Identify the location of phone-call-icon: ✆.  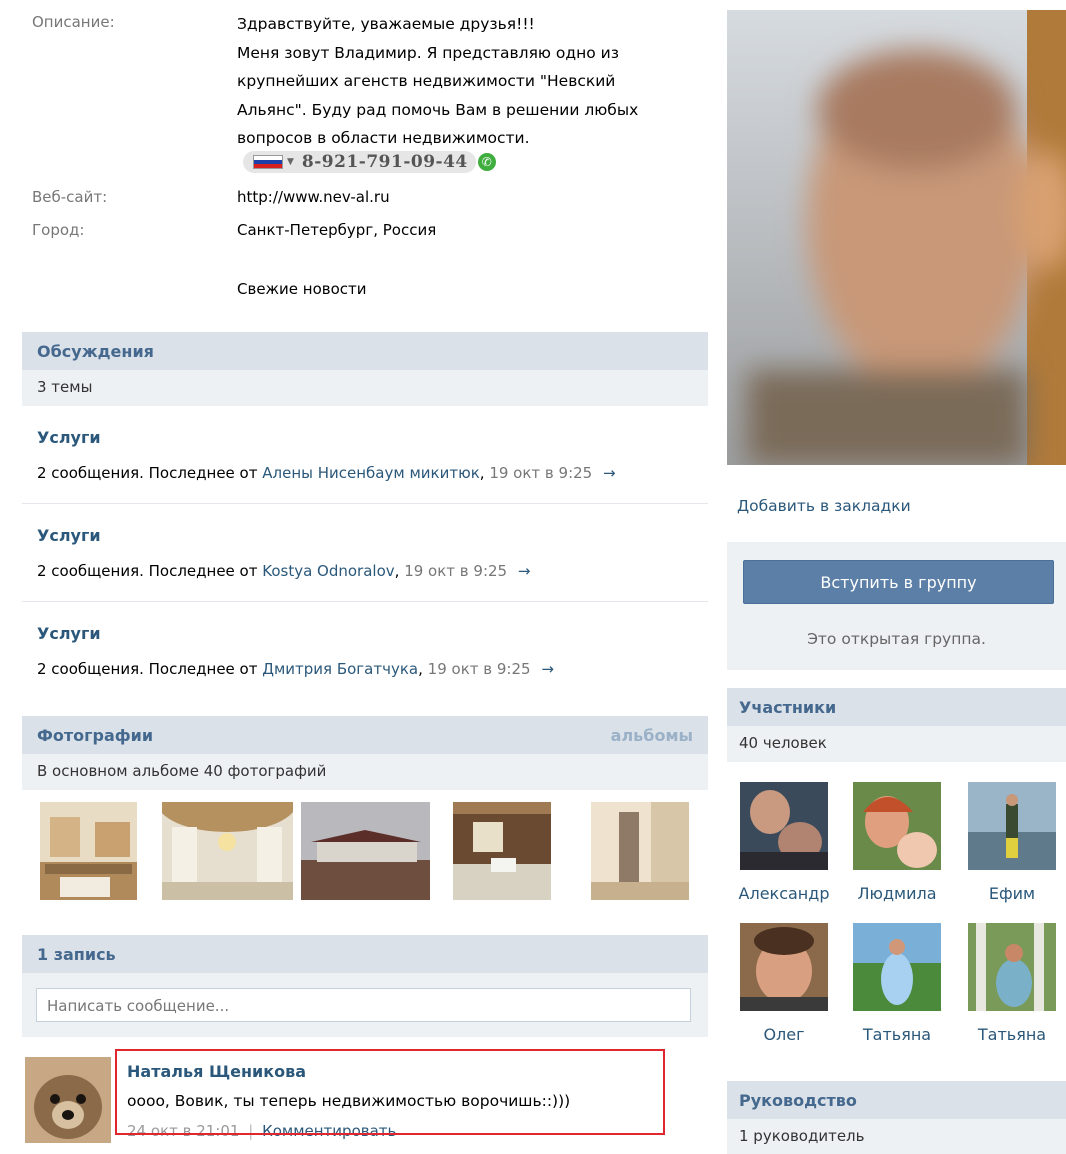
(486, 162).